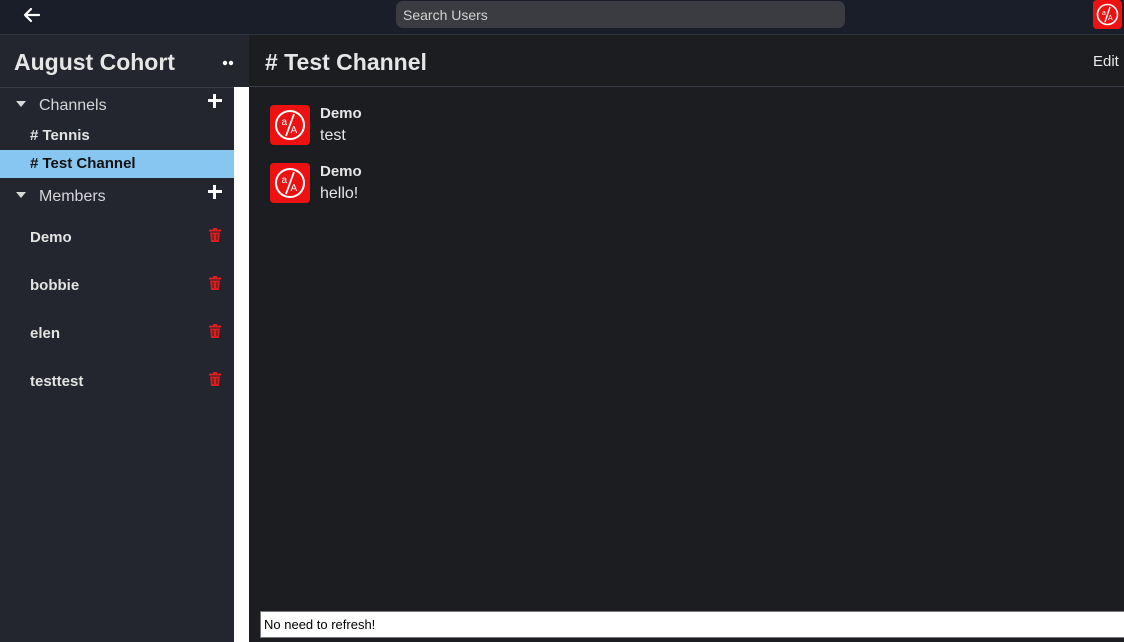 The width and height of the screenshot is (1124, 642). Describe the element at coordinates (51, 237) in the screenshot. I see `member-name: Demo` at that location.